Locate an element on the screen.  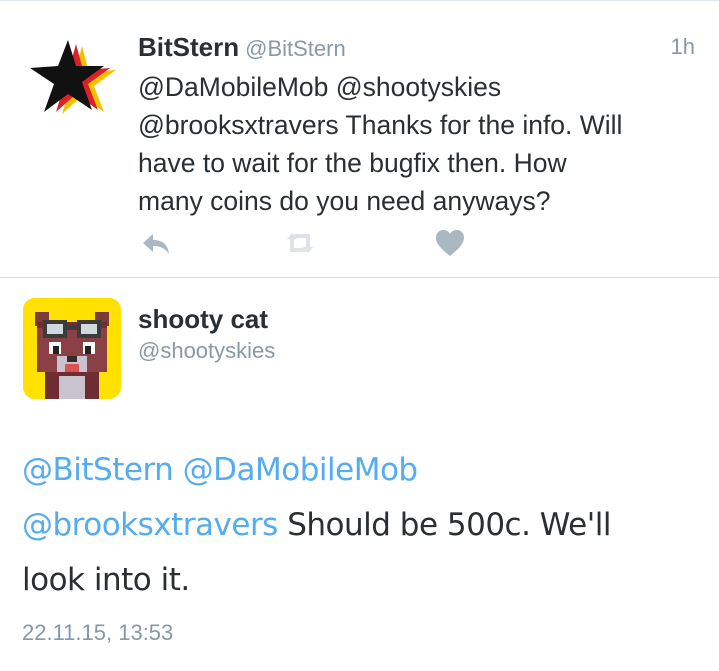
mention-link: @BitStern is located at coordinates (98, 470).